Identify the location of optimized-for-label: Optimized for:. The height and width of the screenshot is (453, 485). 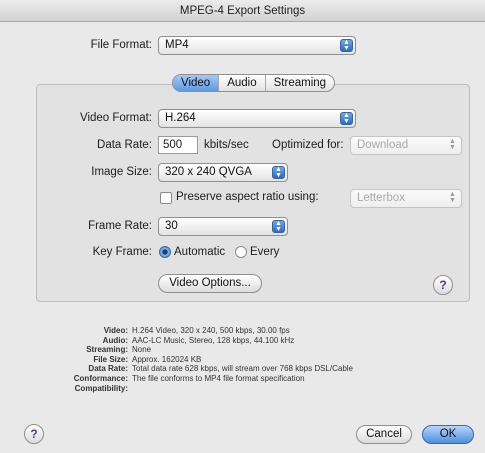
(308, 145).